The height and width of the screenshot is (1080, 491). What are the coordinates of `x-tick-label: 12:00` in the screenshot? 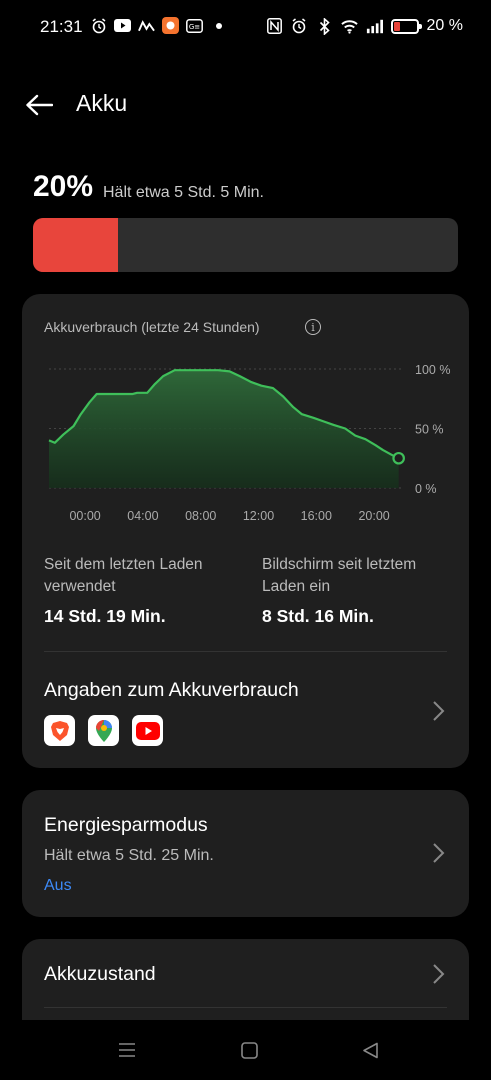 It's located at (258, 516).